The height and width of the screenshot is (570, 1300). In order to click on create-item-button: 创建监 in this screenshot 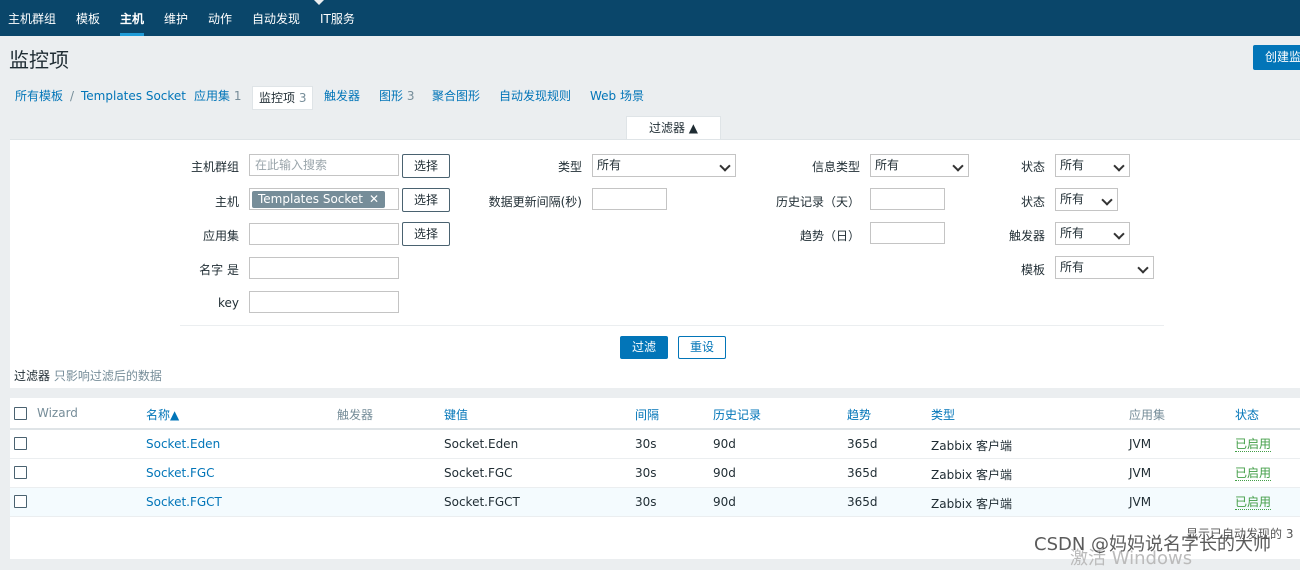, I will do `click(1276, 57)`.